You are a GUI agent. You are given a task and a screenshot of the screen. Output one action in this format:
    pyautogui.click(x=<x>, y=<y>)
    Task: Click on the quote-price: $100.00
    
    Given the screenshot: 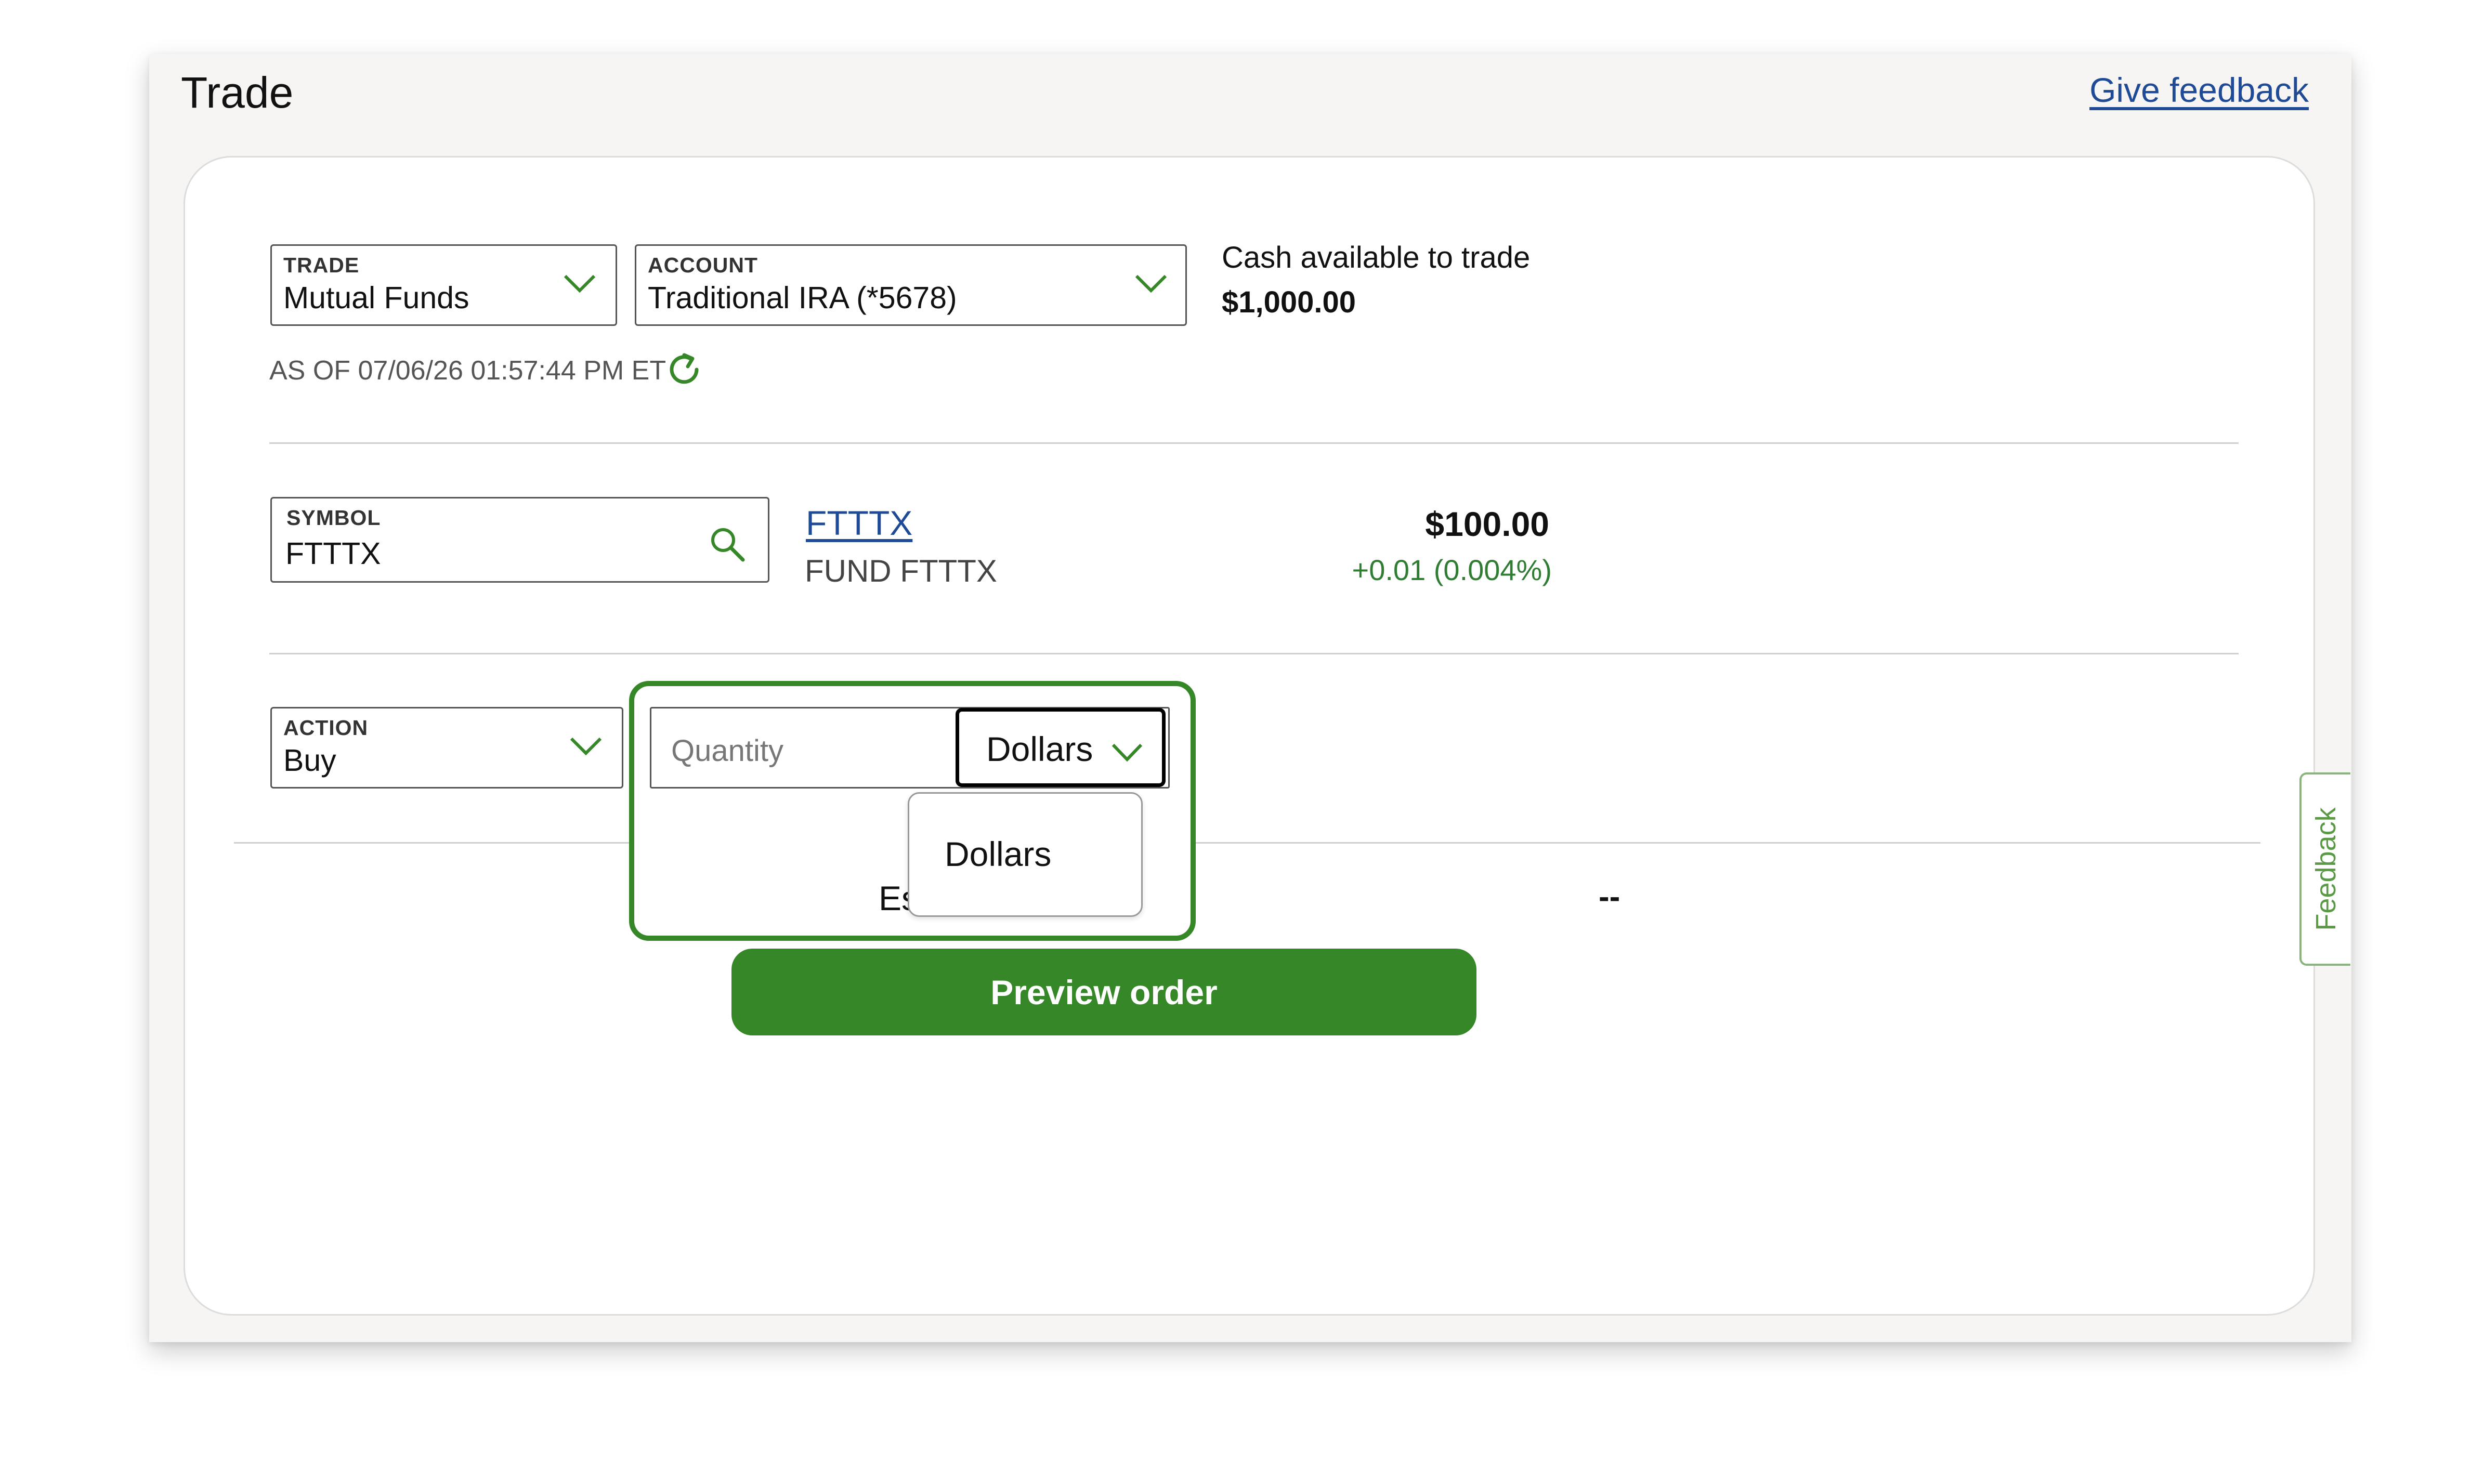 What is the action you would take?
    pyautogui.click(x=1487, y=524)
    